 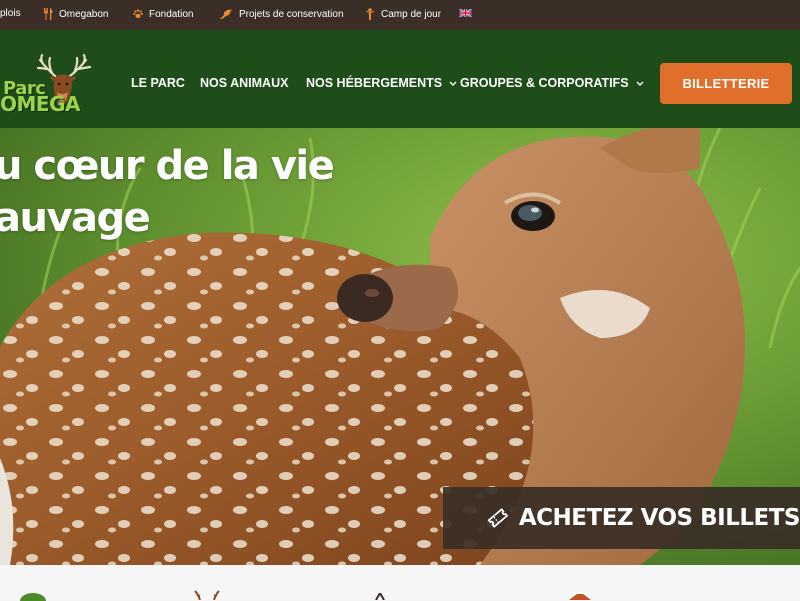 I want to click on nav-groupes-corporatifs: GROUPES & CORPORATIFS, so click(x=552, y=83).